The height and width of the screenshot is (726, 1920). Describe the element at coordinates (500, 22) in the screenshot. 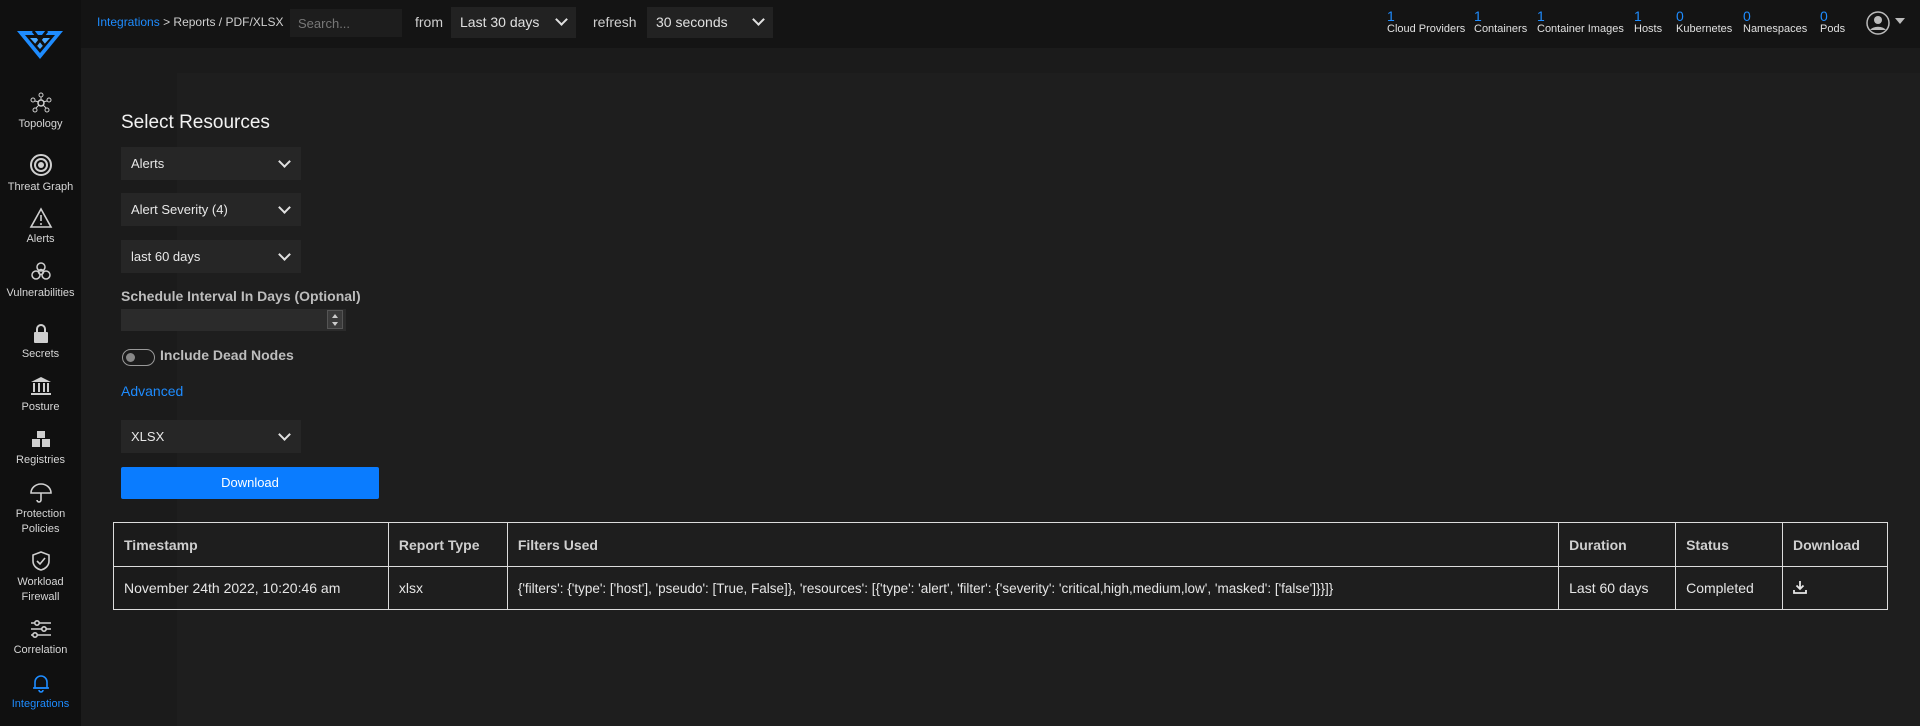

I see `time-range-value: Last 30 days` at that location.